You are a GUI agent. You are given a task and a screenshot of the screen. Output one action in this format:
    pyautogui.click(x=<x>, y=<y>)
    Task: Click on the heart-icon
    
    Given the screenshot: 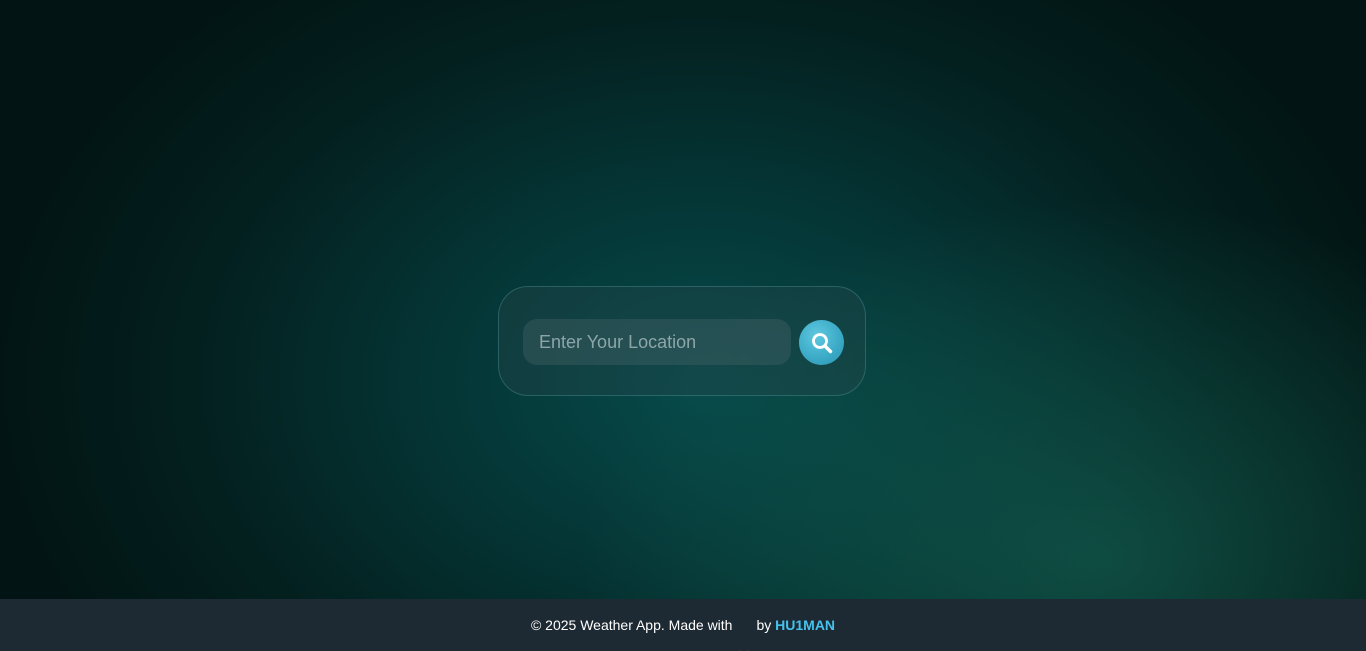 What is the action you would take?
    pyautogui.click(x=744, y=634)
    